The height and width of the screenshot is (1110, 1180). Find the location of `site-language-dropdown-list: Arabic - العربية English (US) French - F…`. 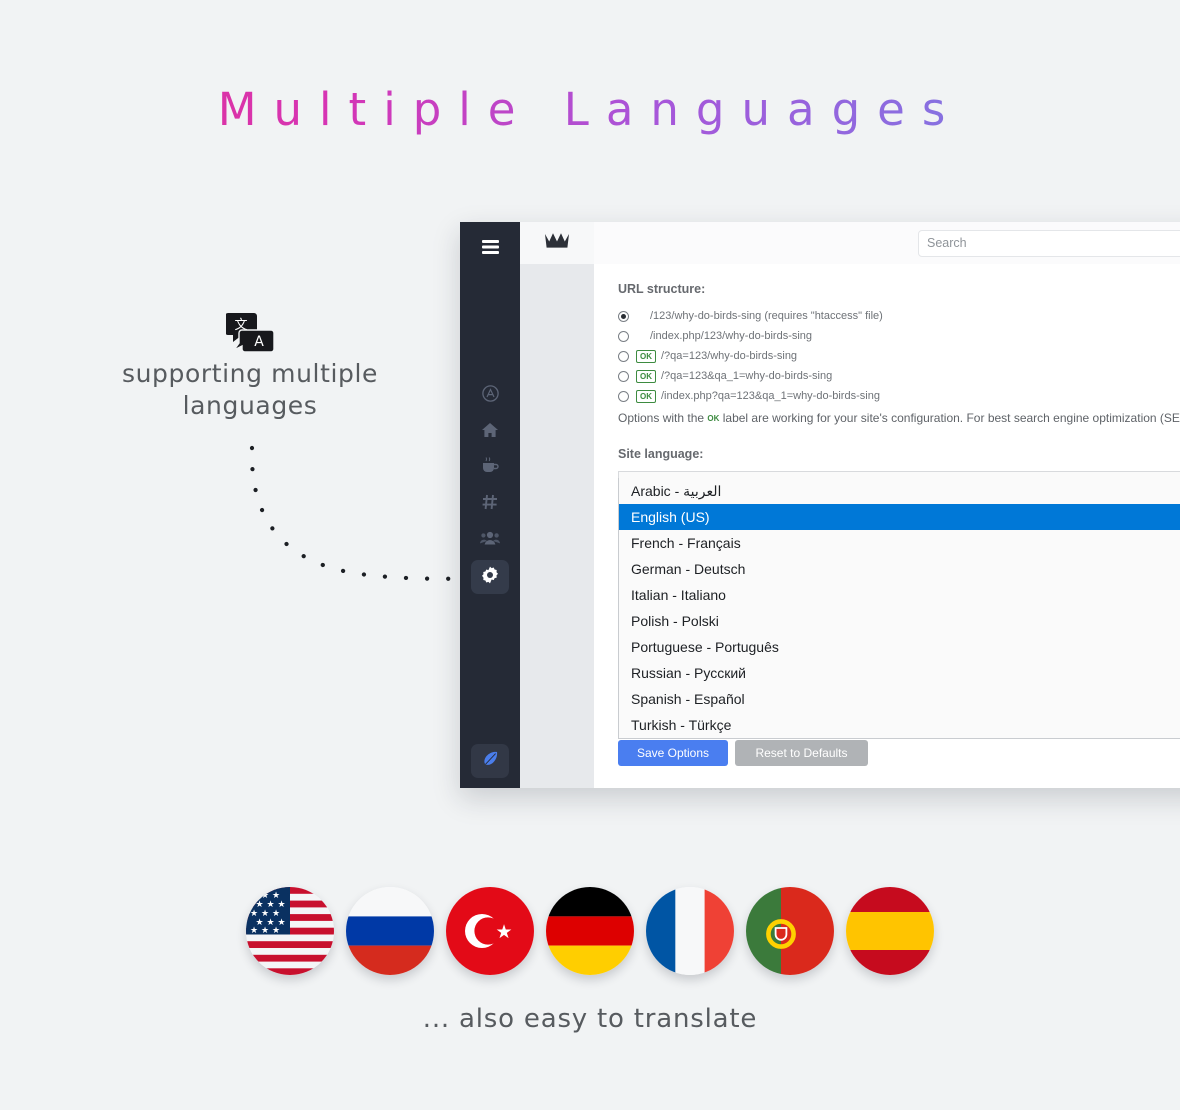

site-language-dropdown-list: Arabic - العربية English (US) French - F… is located at coordinates (899, 608).